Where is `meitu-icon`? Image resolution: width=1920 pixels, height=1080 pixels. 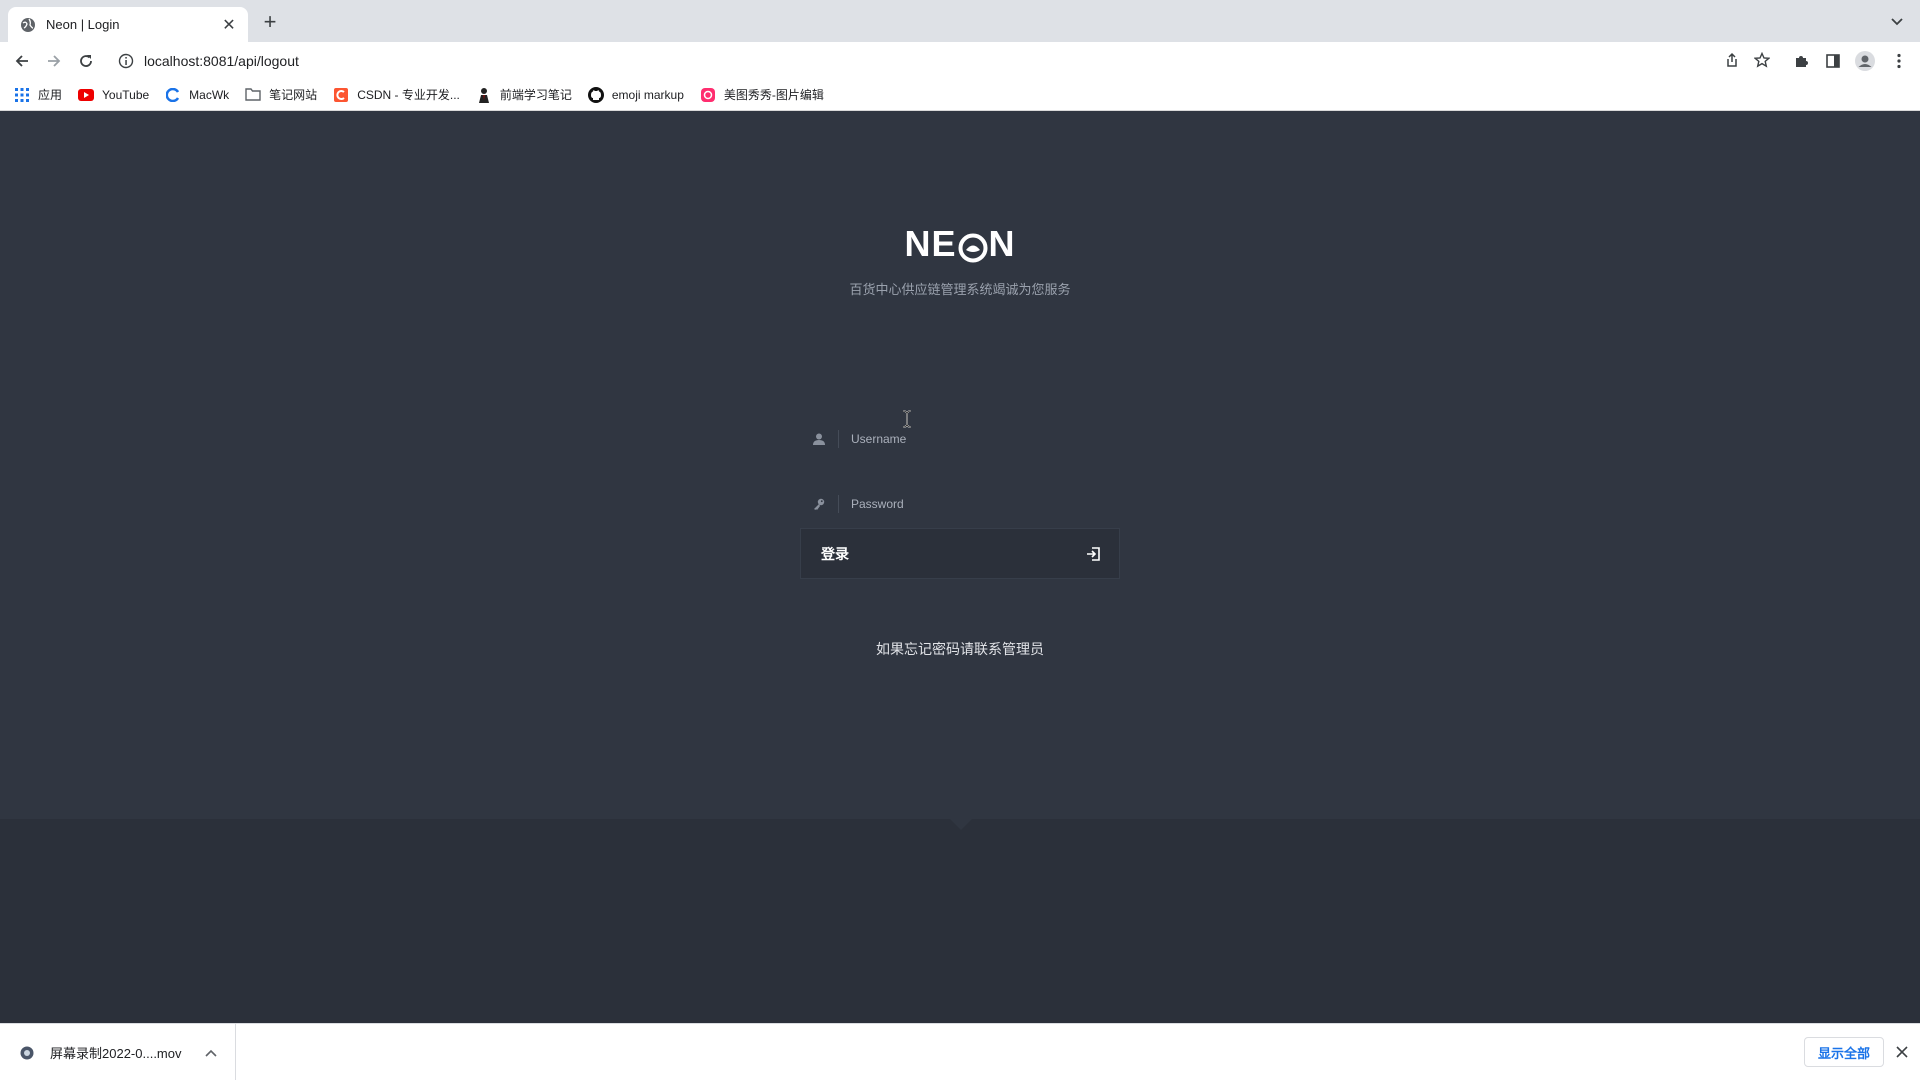
meitu-icon is located at coordinates (708, 95).